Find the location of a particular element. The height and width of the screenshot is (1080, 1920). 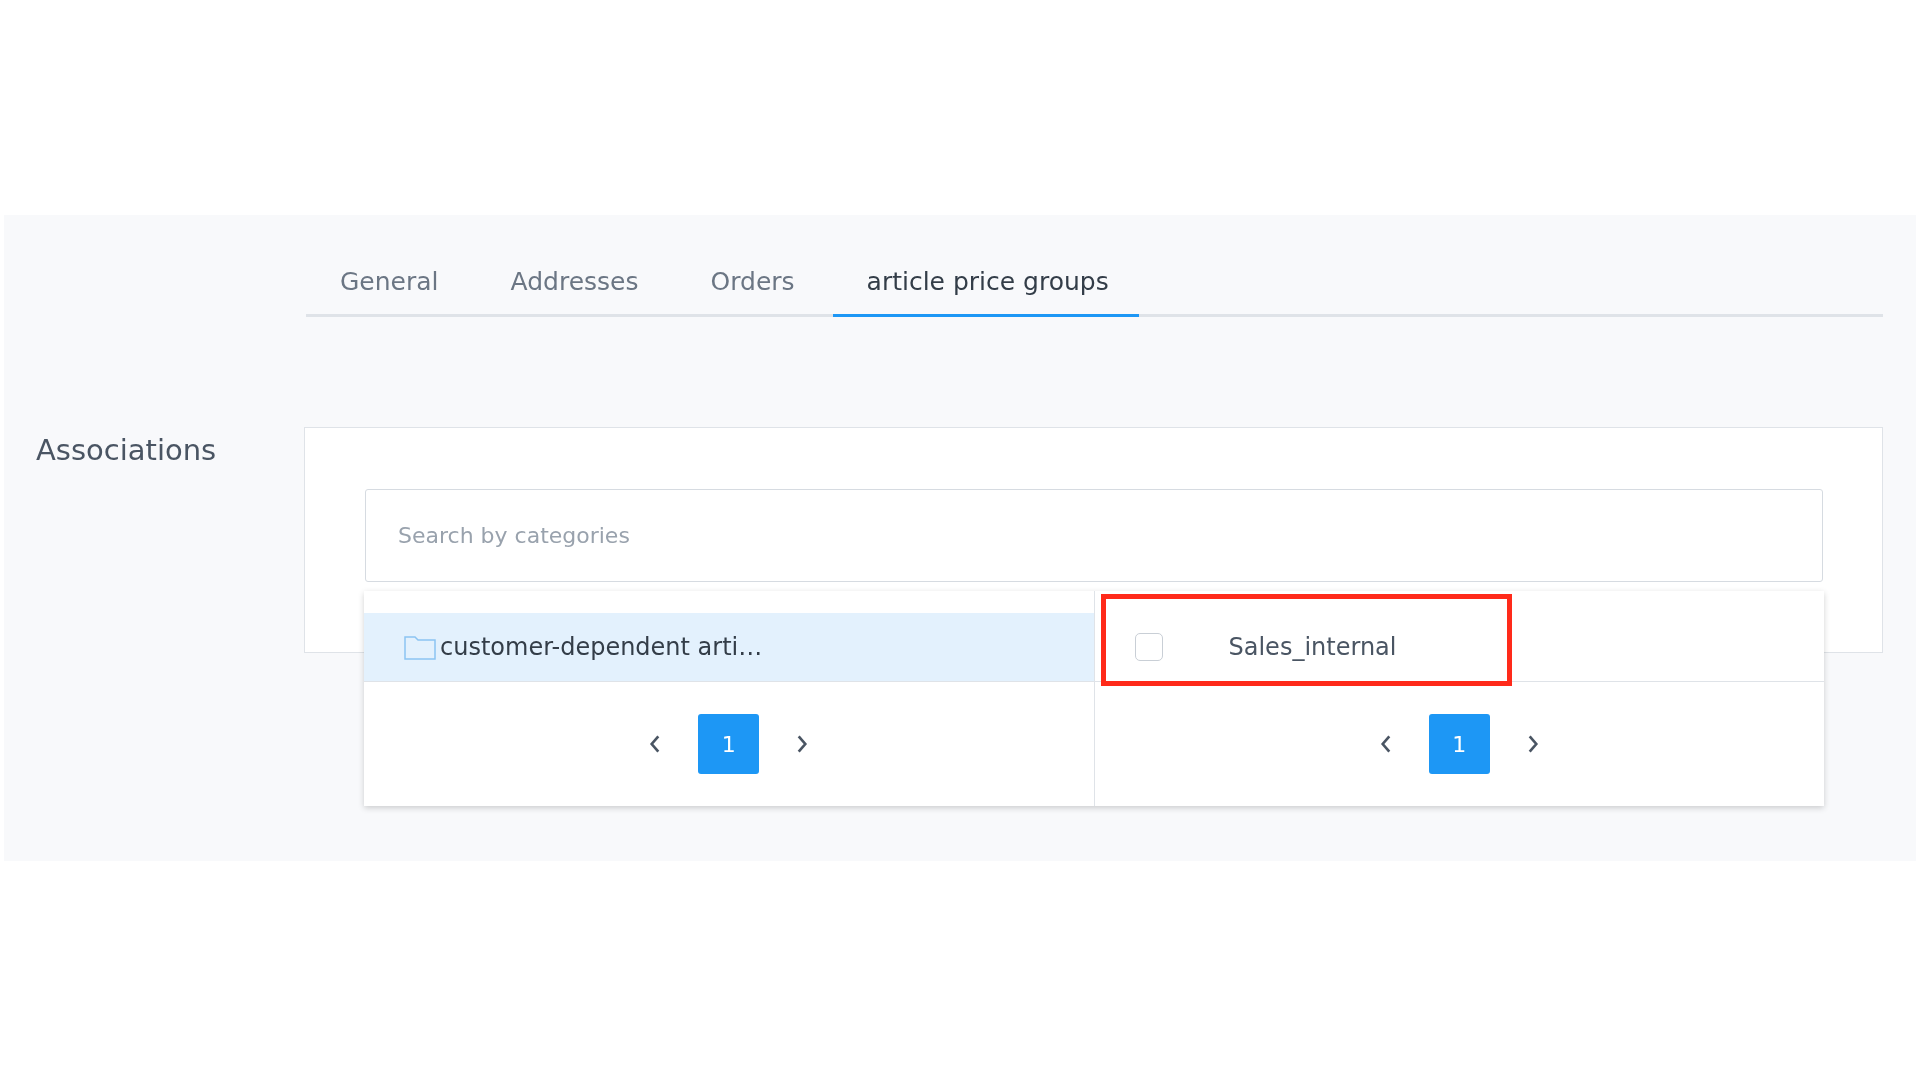

tab: General is located at coordinates (387, 288).